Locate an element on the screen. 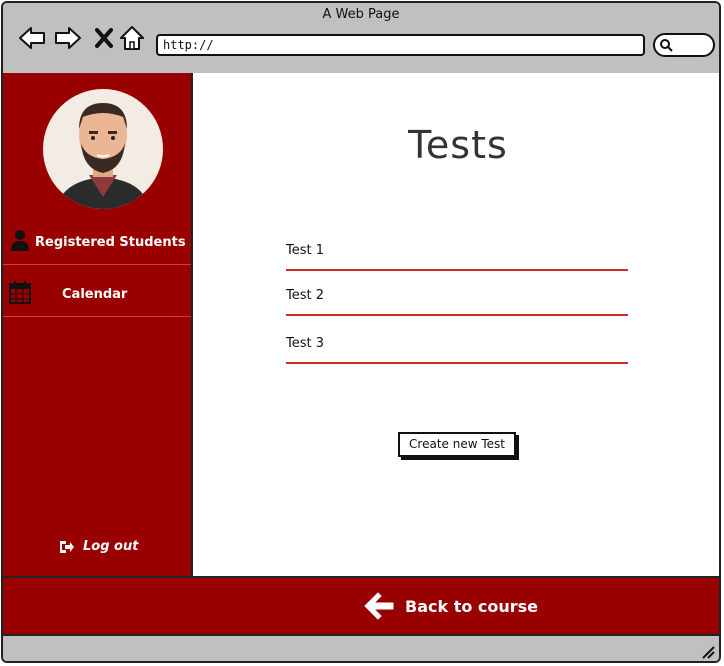 This screenshot has width=724, height=666. logout-link: Log out is located at coordinates (98, 546).